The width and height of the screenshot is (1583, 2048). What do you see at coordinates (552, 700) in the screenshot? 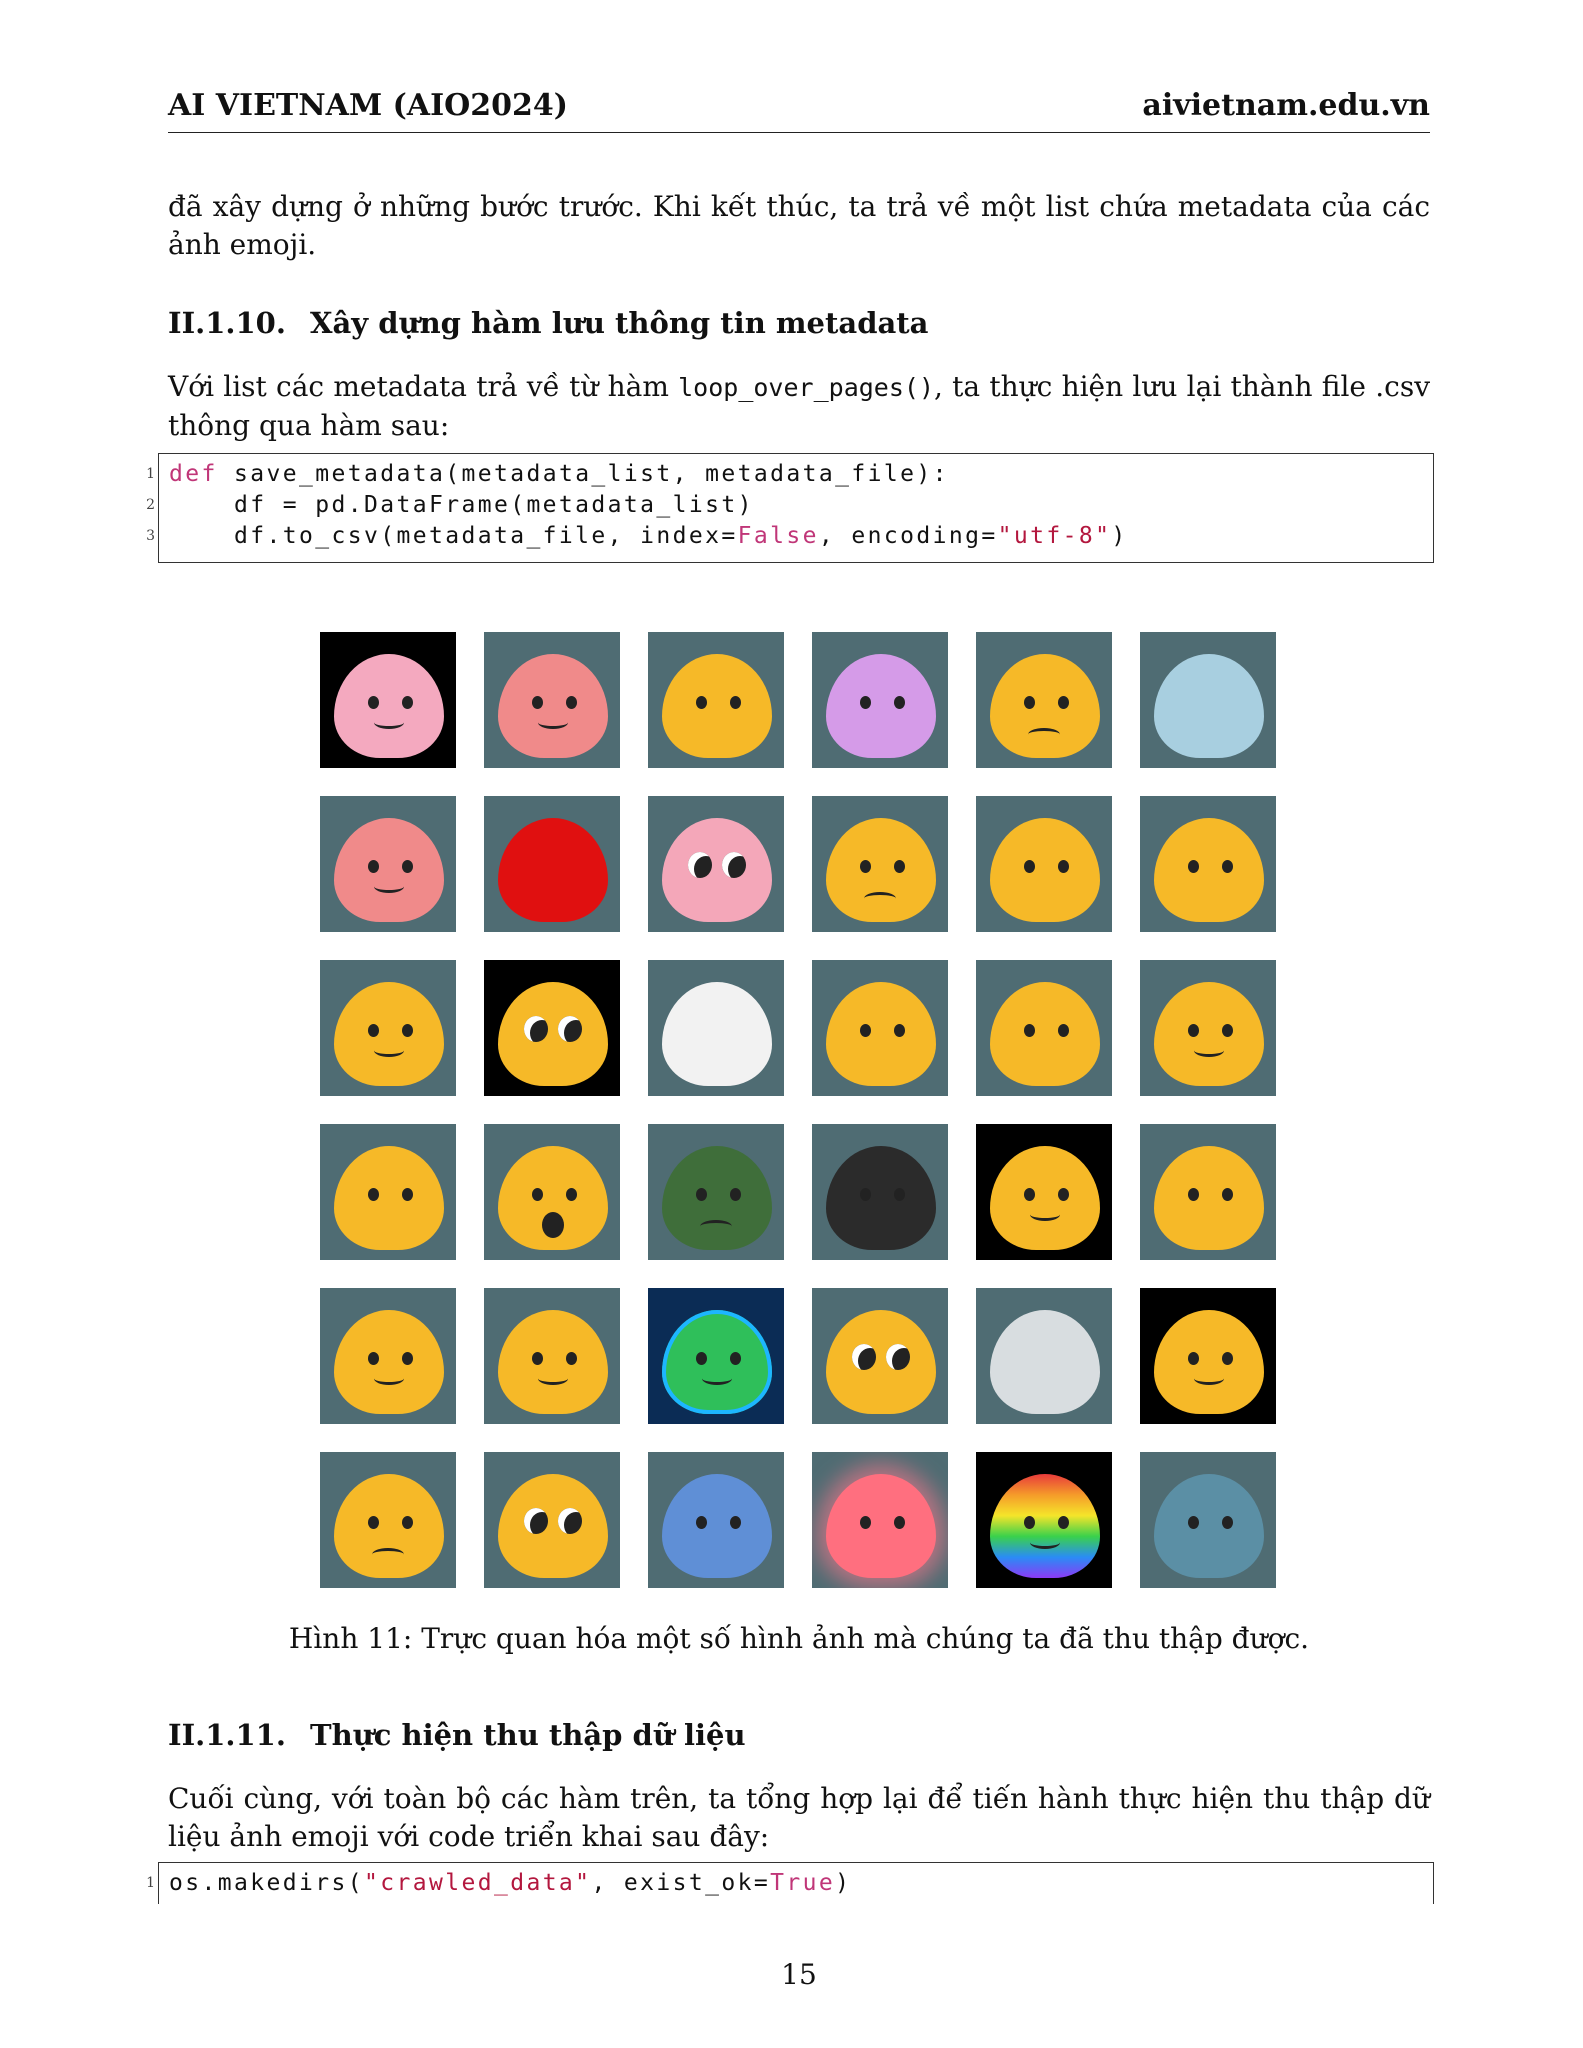
I see `pink-blob-with-chick-icon` at bounding box center [552, 700].